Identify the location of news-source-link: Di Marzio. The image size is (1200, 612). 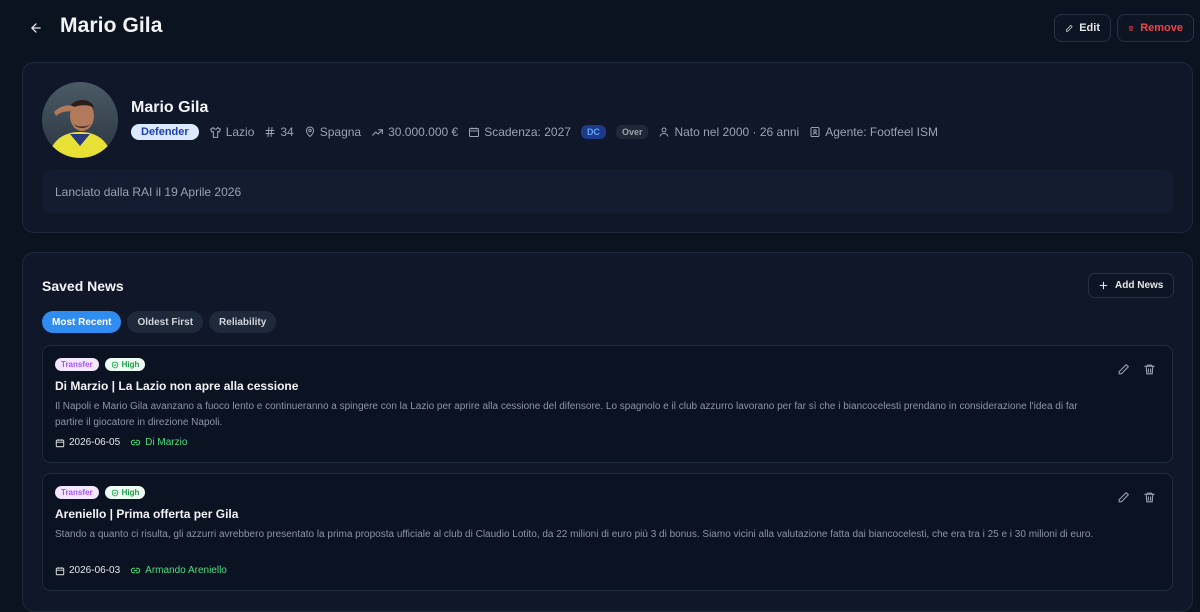
(158, 442).